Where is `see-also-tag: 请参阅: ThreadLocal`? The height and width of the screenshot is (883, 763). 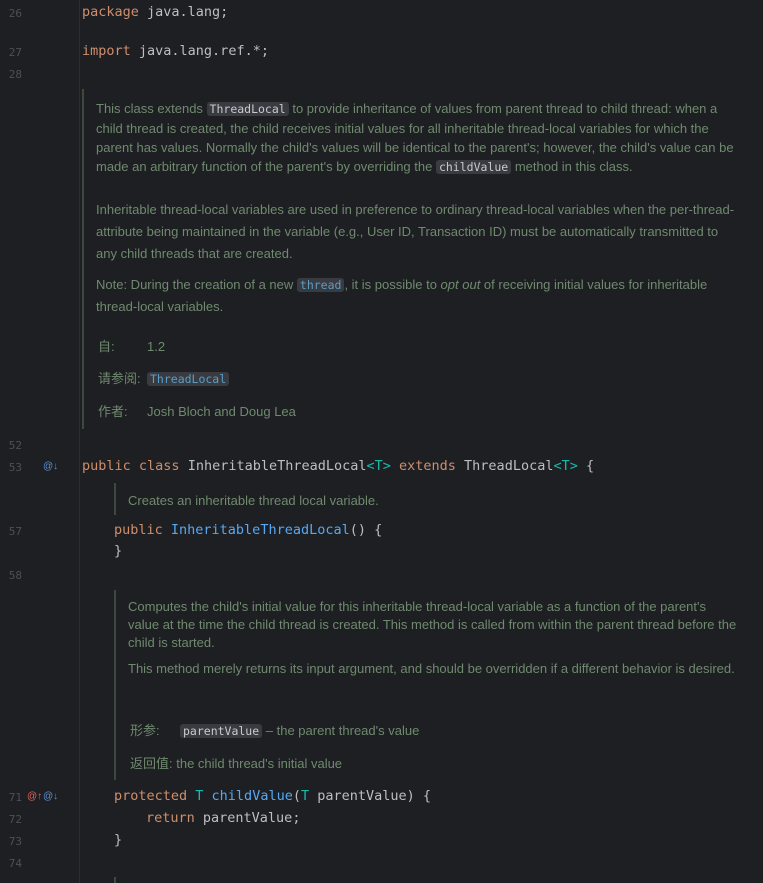 see-also-tag: 请参阅: ThreadLocal is located at coordinates (164, 379).